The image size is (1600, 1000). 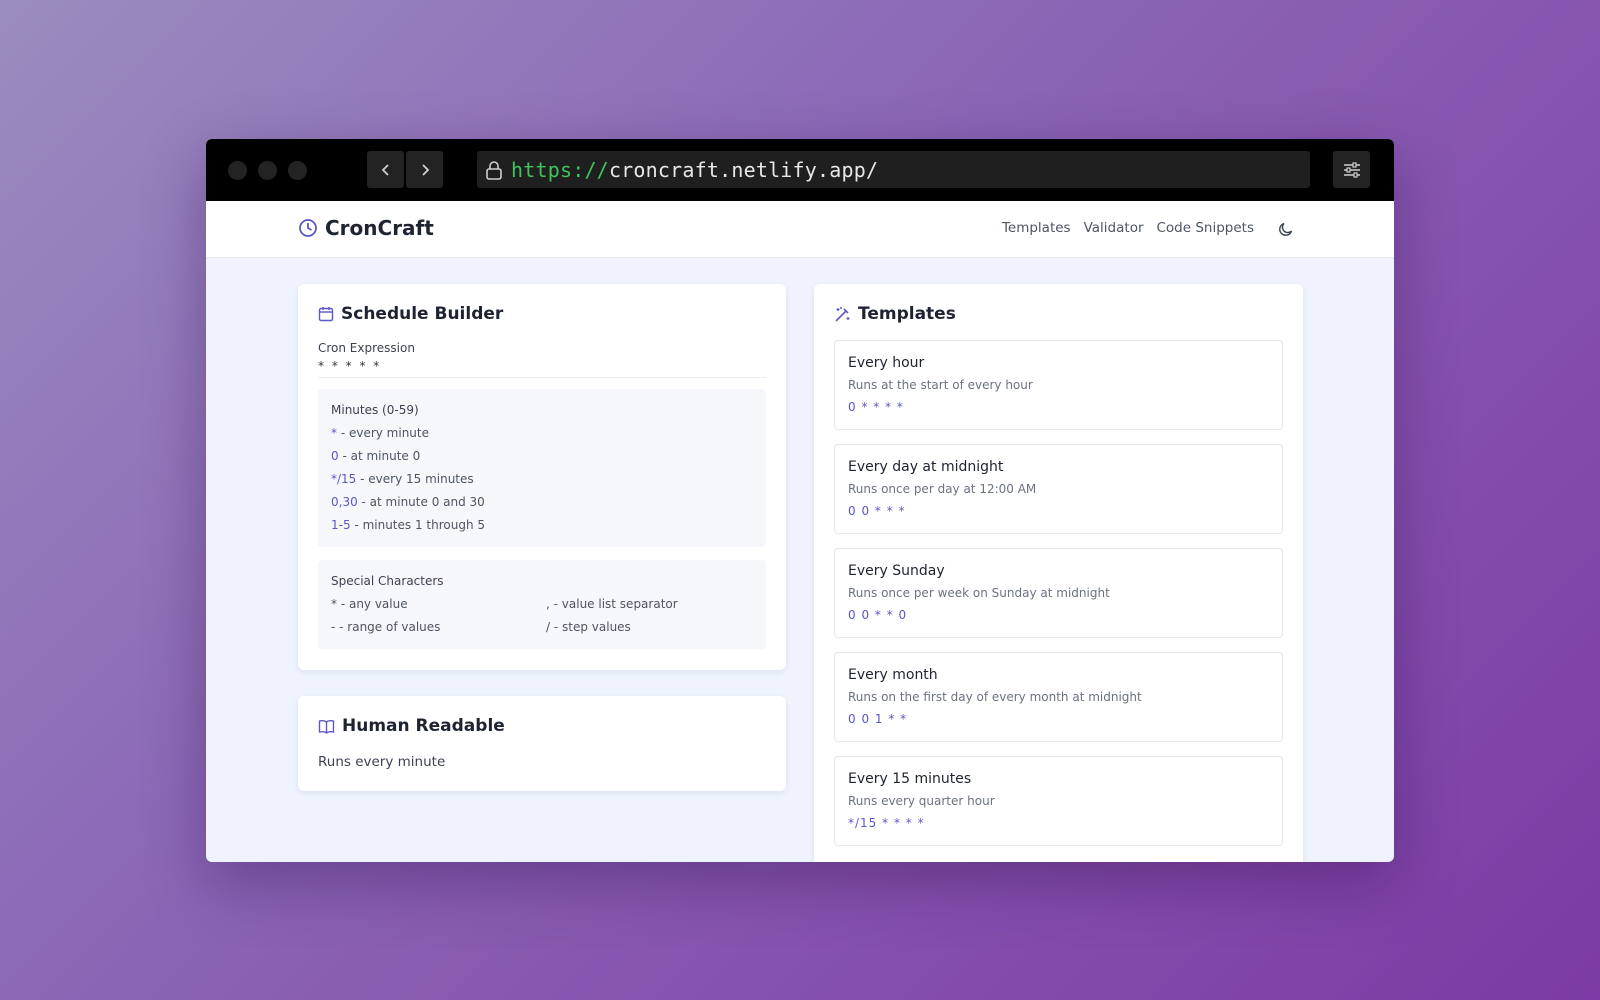 I want to click on minutes-text: - at minute 0 and 30, so click(x=421, y=502).